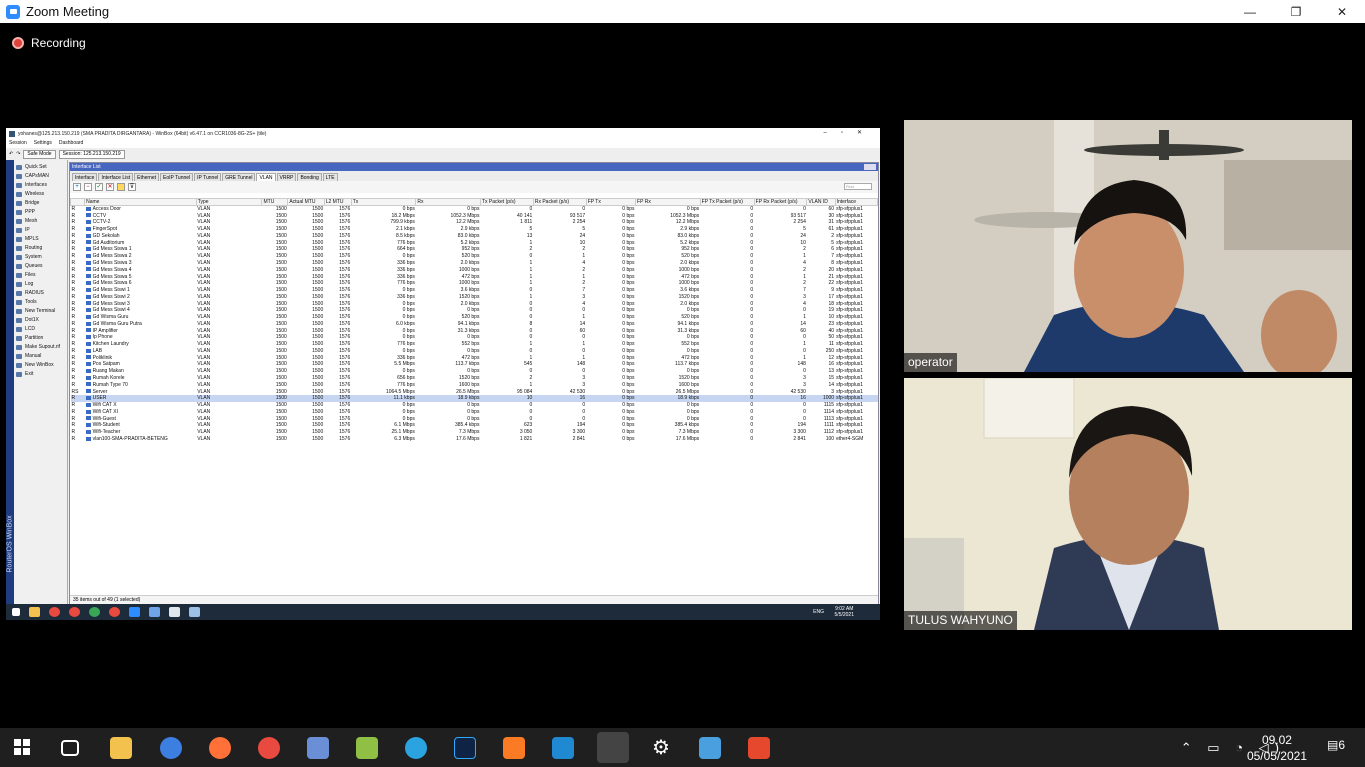  What do you see at coordinates (121, 187) in the screenshot?
I see `comment-icon` at bounding box center [121, 187].